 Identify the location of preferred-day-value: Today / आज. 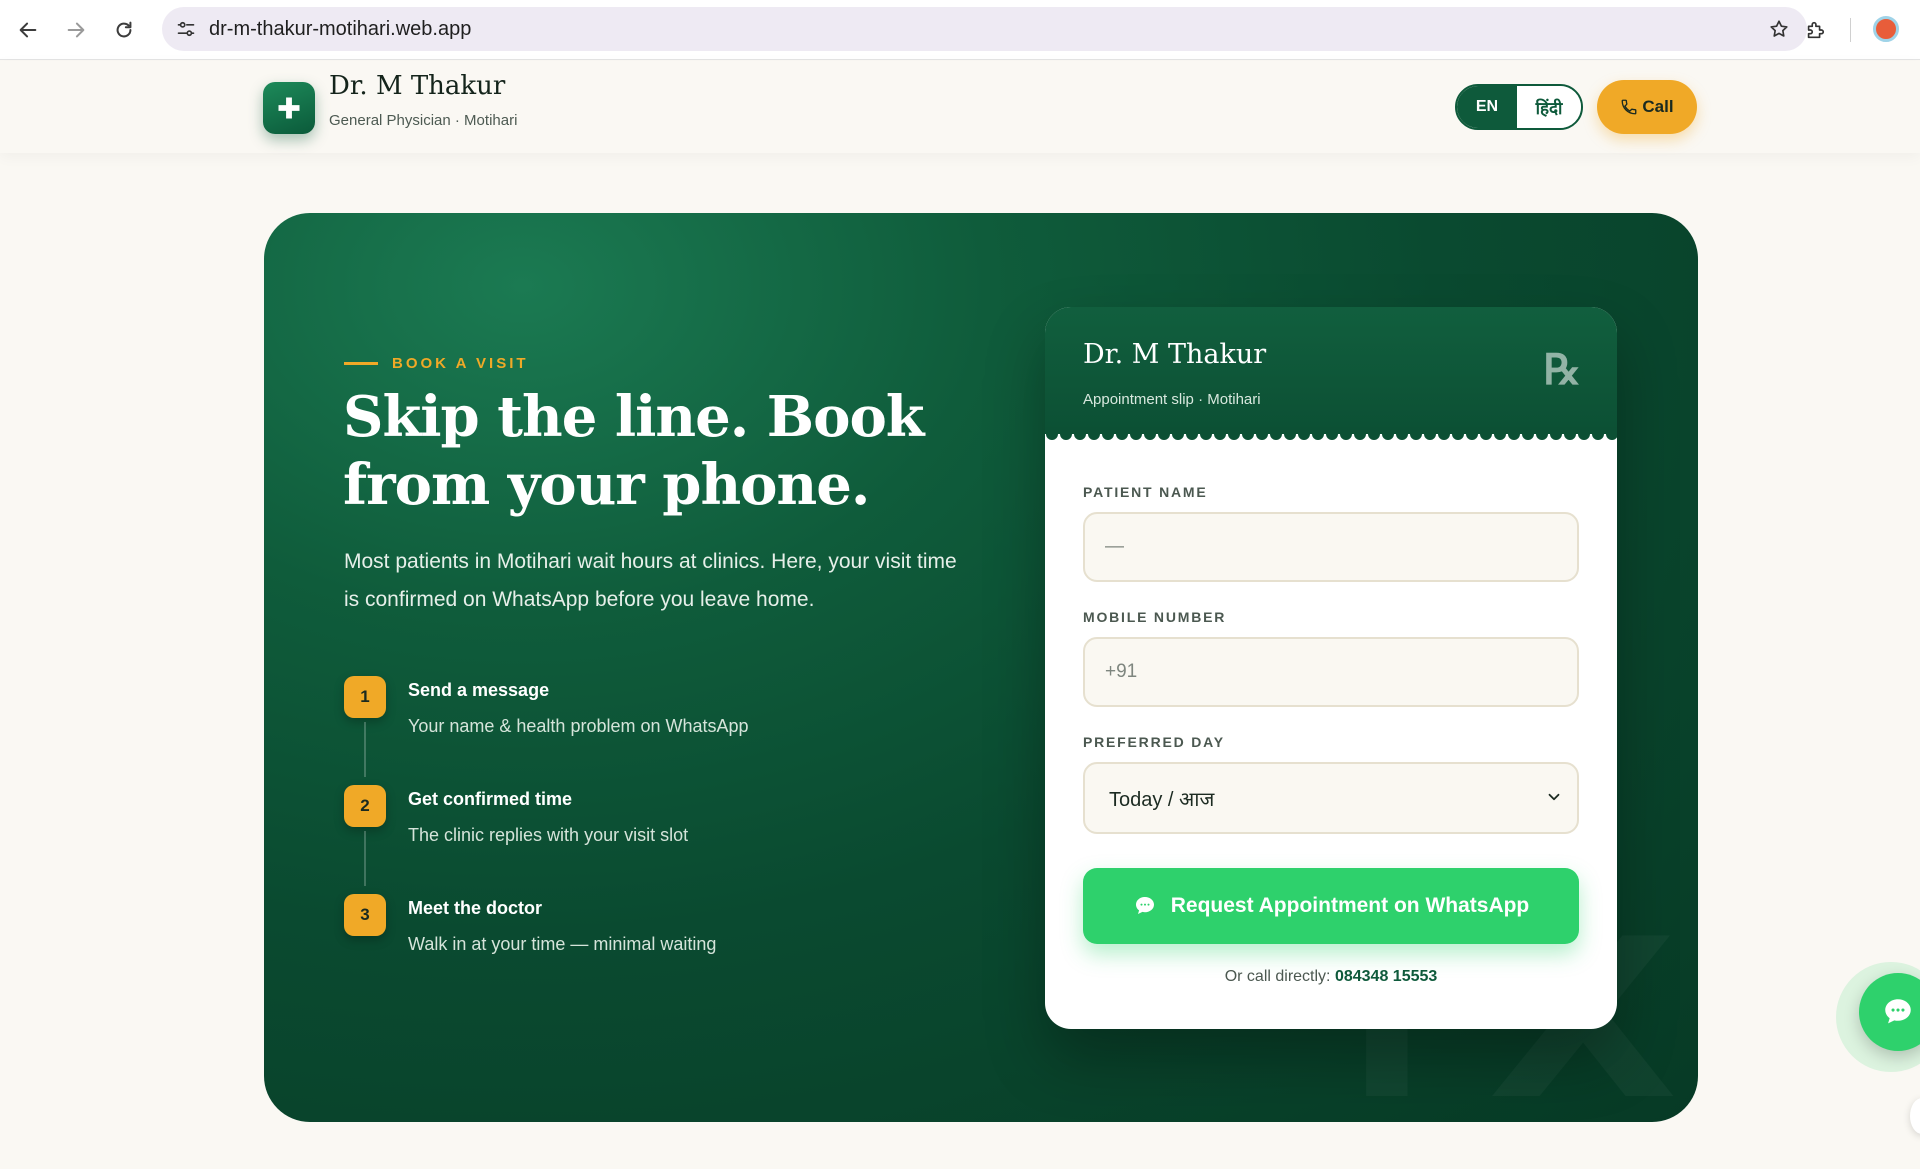
(1162, 799).